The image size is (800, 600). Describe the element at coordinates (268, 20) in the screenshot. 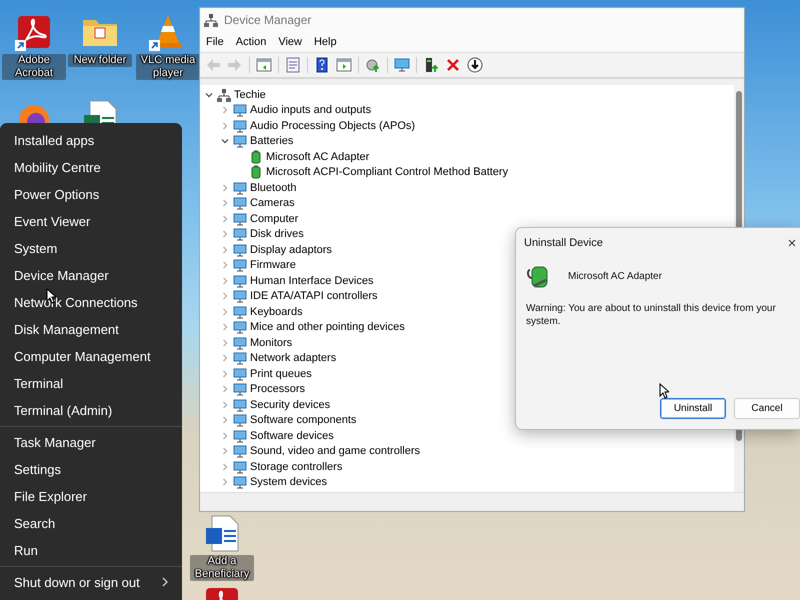

I see `window-title: Device Manager` at that location.